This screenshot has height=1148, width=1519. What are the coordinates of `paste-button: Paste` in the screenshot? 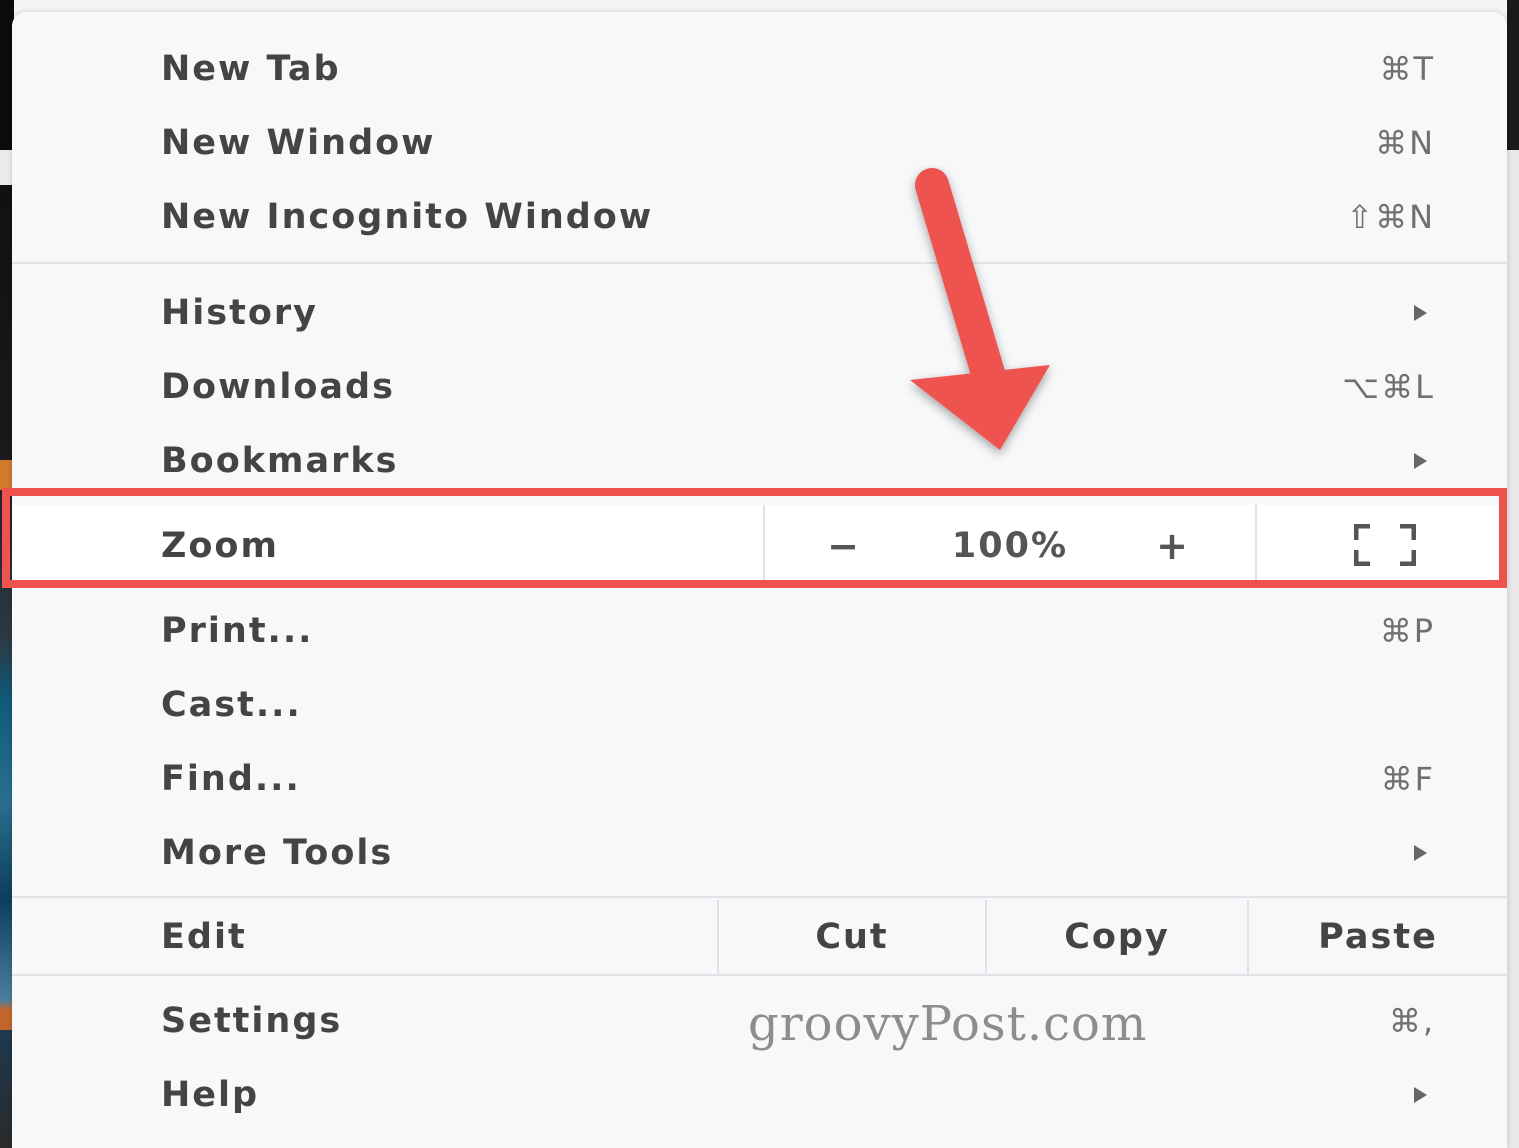 It's located at (1377, 937).